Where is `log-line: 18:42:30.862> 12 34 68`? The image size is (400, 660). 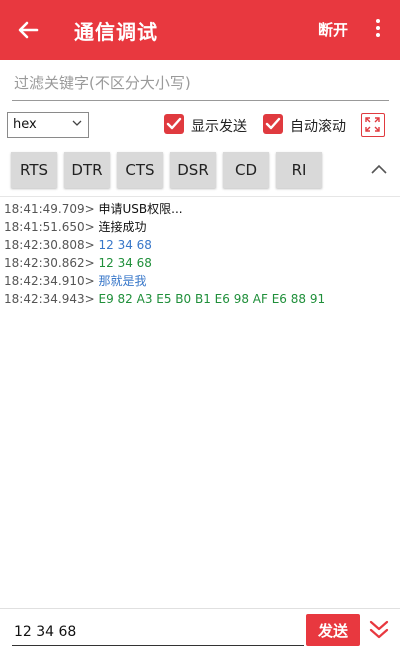
log-line: 18:42:30.862> 12 34 68 is located at coordinates (200, 263).